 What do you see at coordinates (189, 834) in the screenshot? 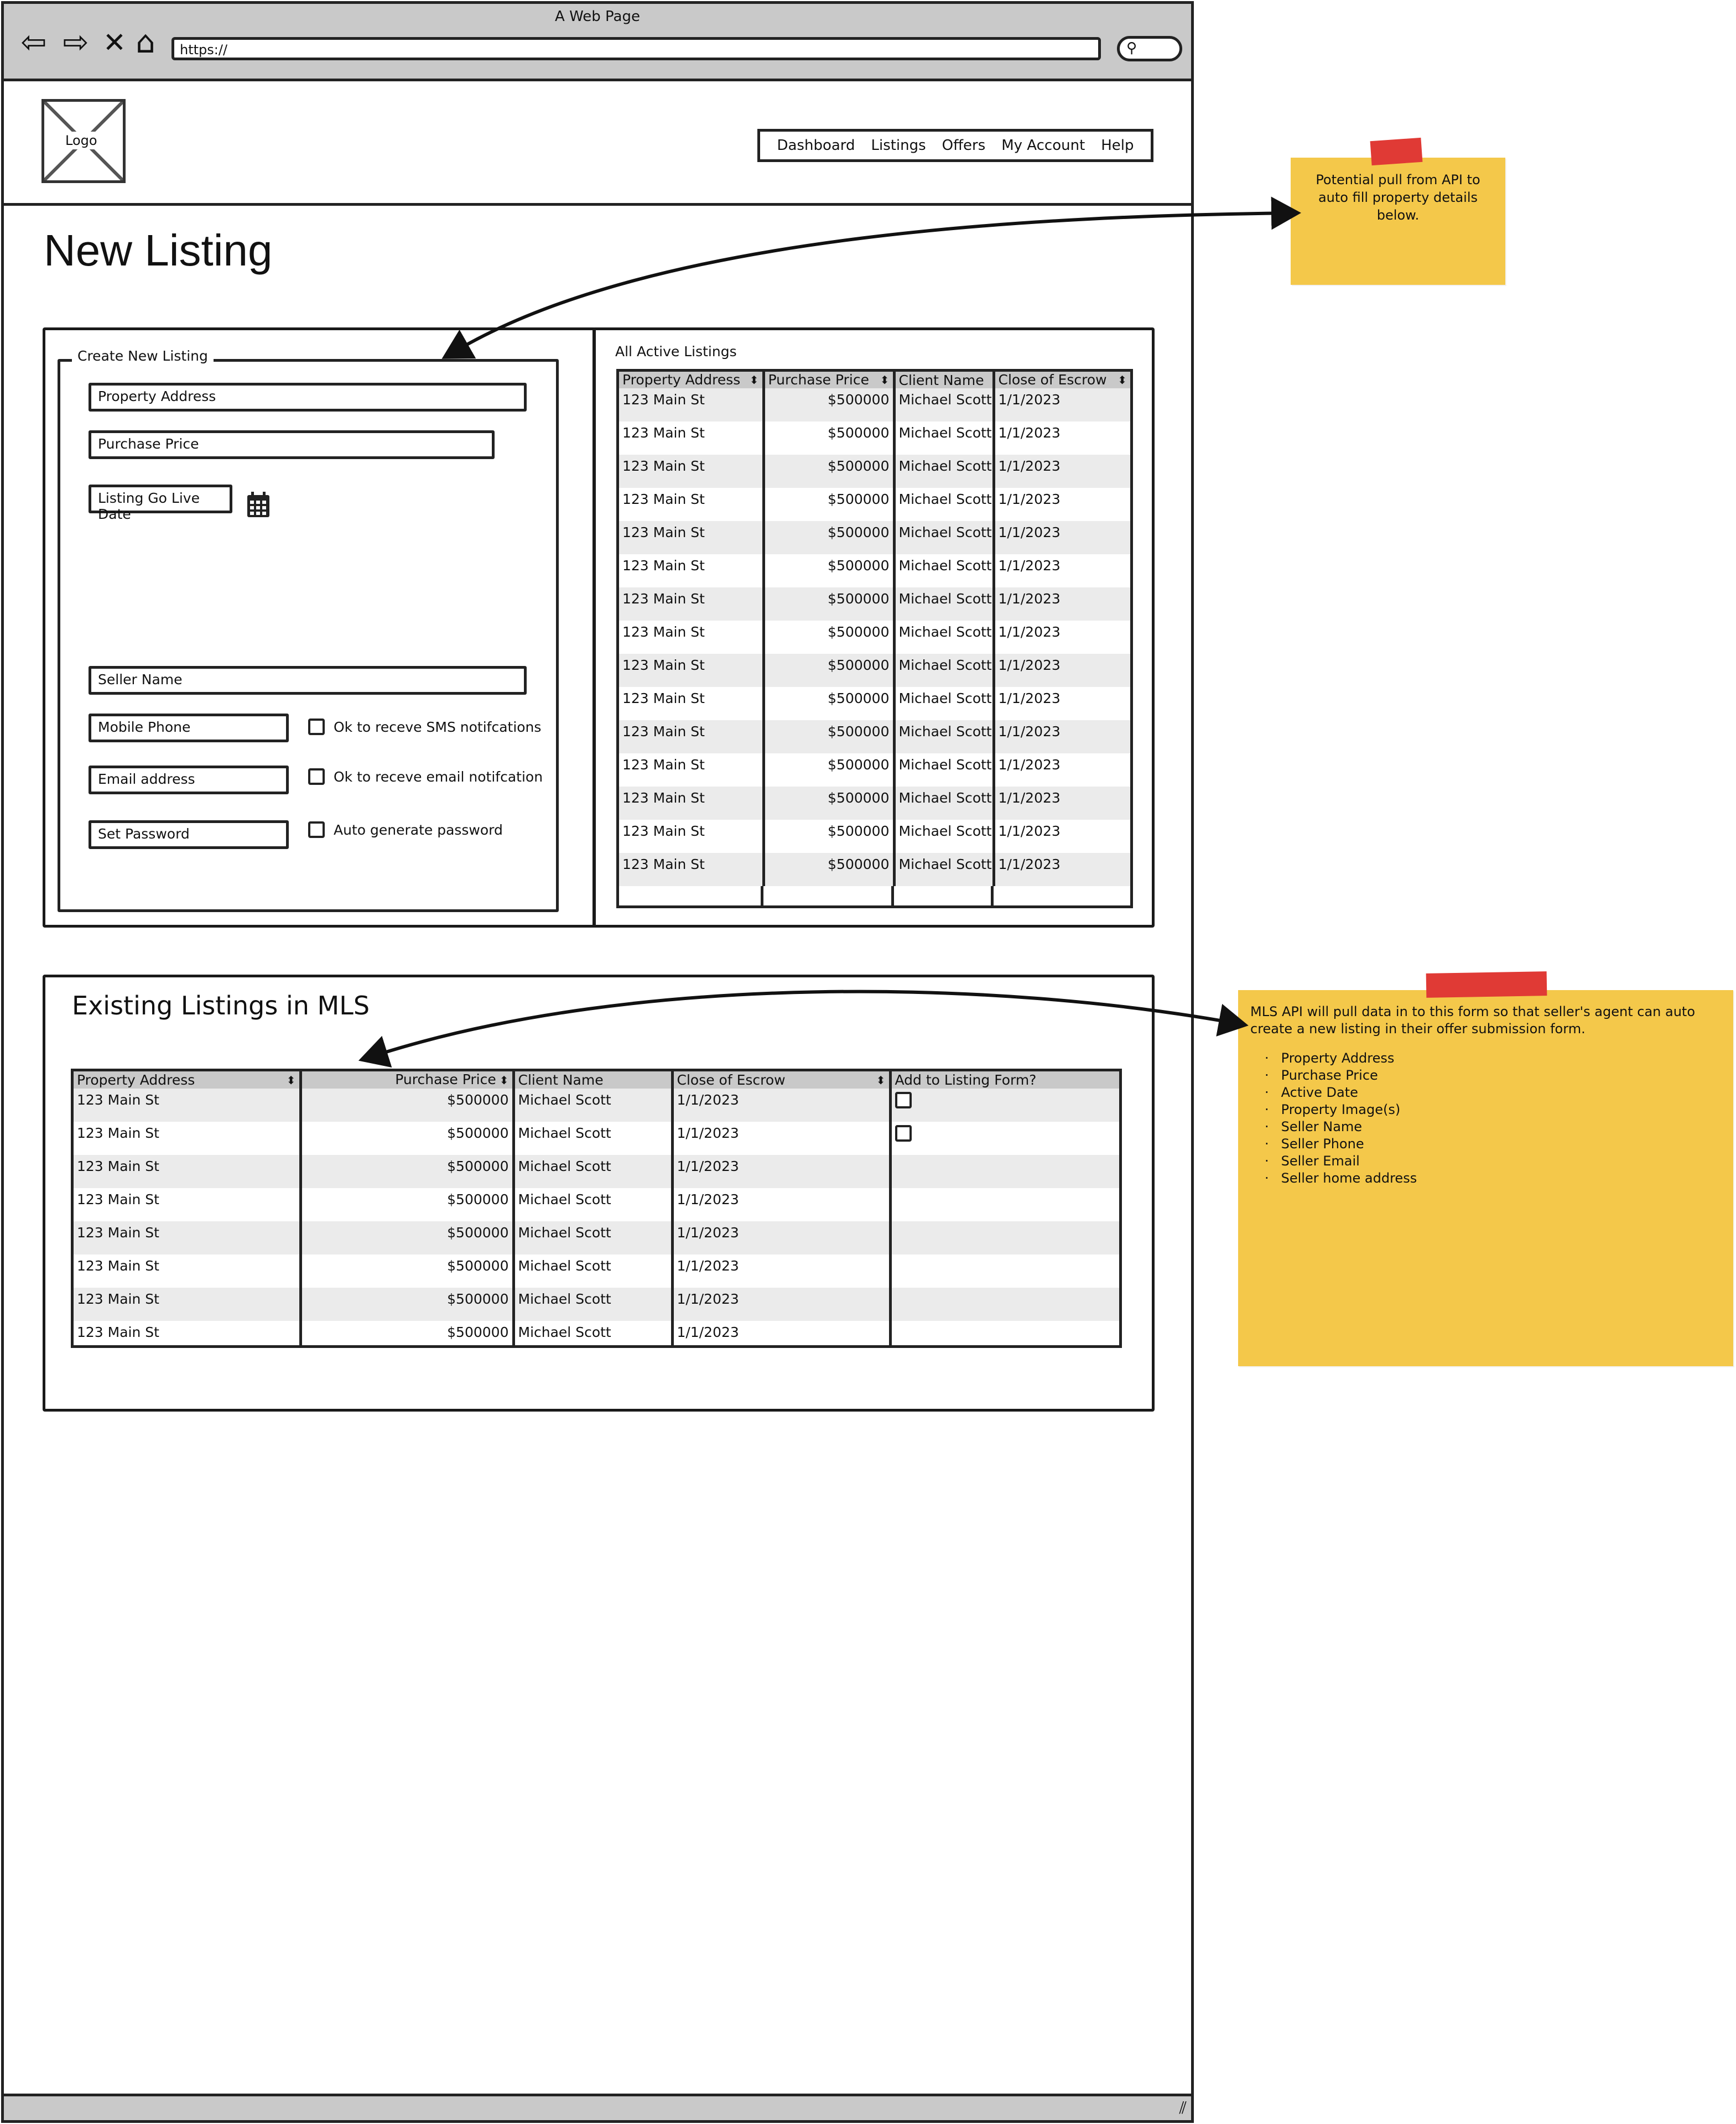
I see `set-password-input: Set Password` at bounding box center [189, 834].